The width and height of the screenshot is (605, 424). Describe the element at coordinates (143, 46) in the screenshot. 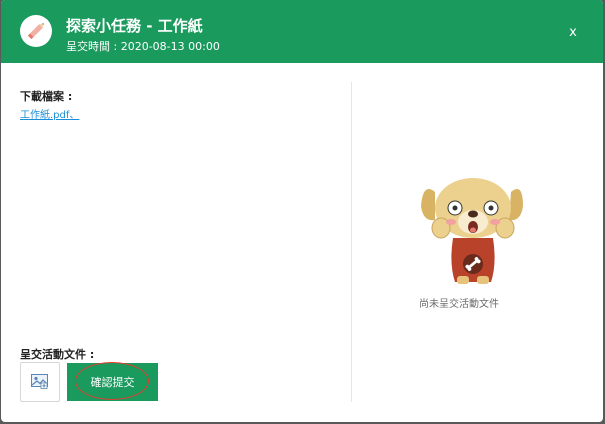

I see `due-date: 呈交時間 : 2020-08-13 00:00` at that location.